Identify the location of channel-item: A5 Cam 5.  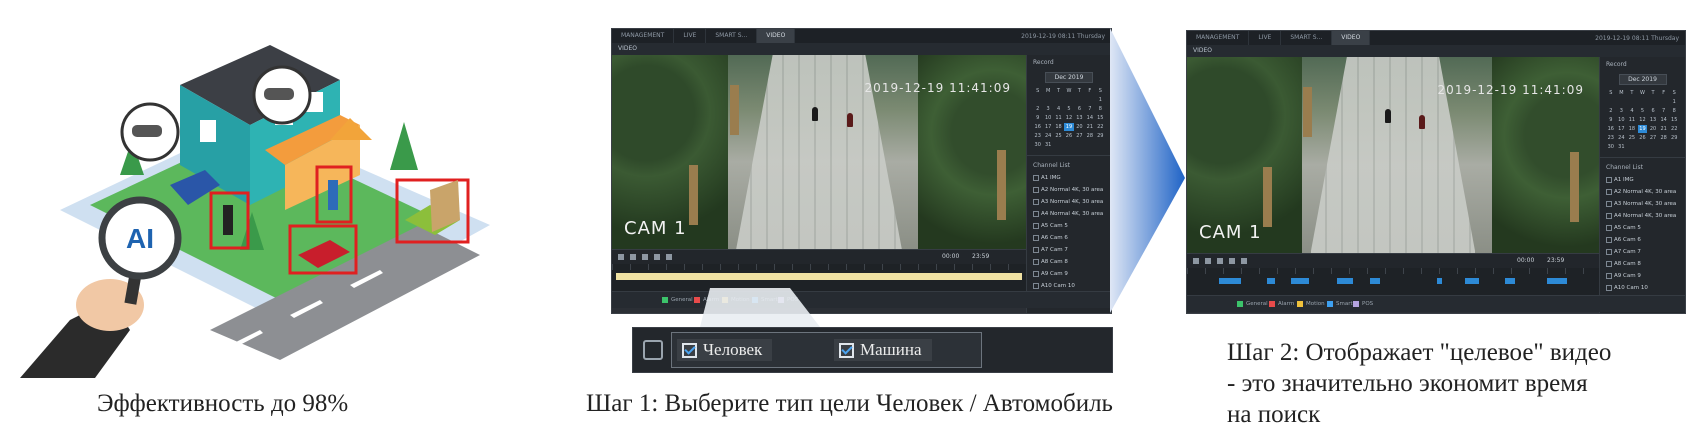
(1642, 228).